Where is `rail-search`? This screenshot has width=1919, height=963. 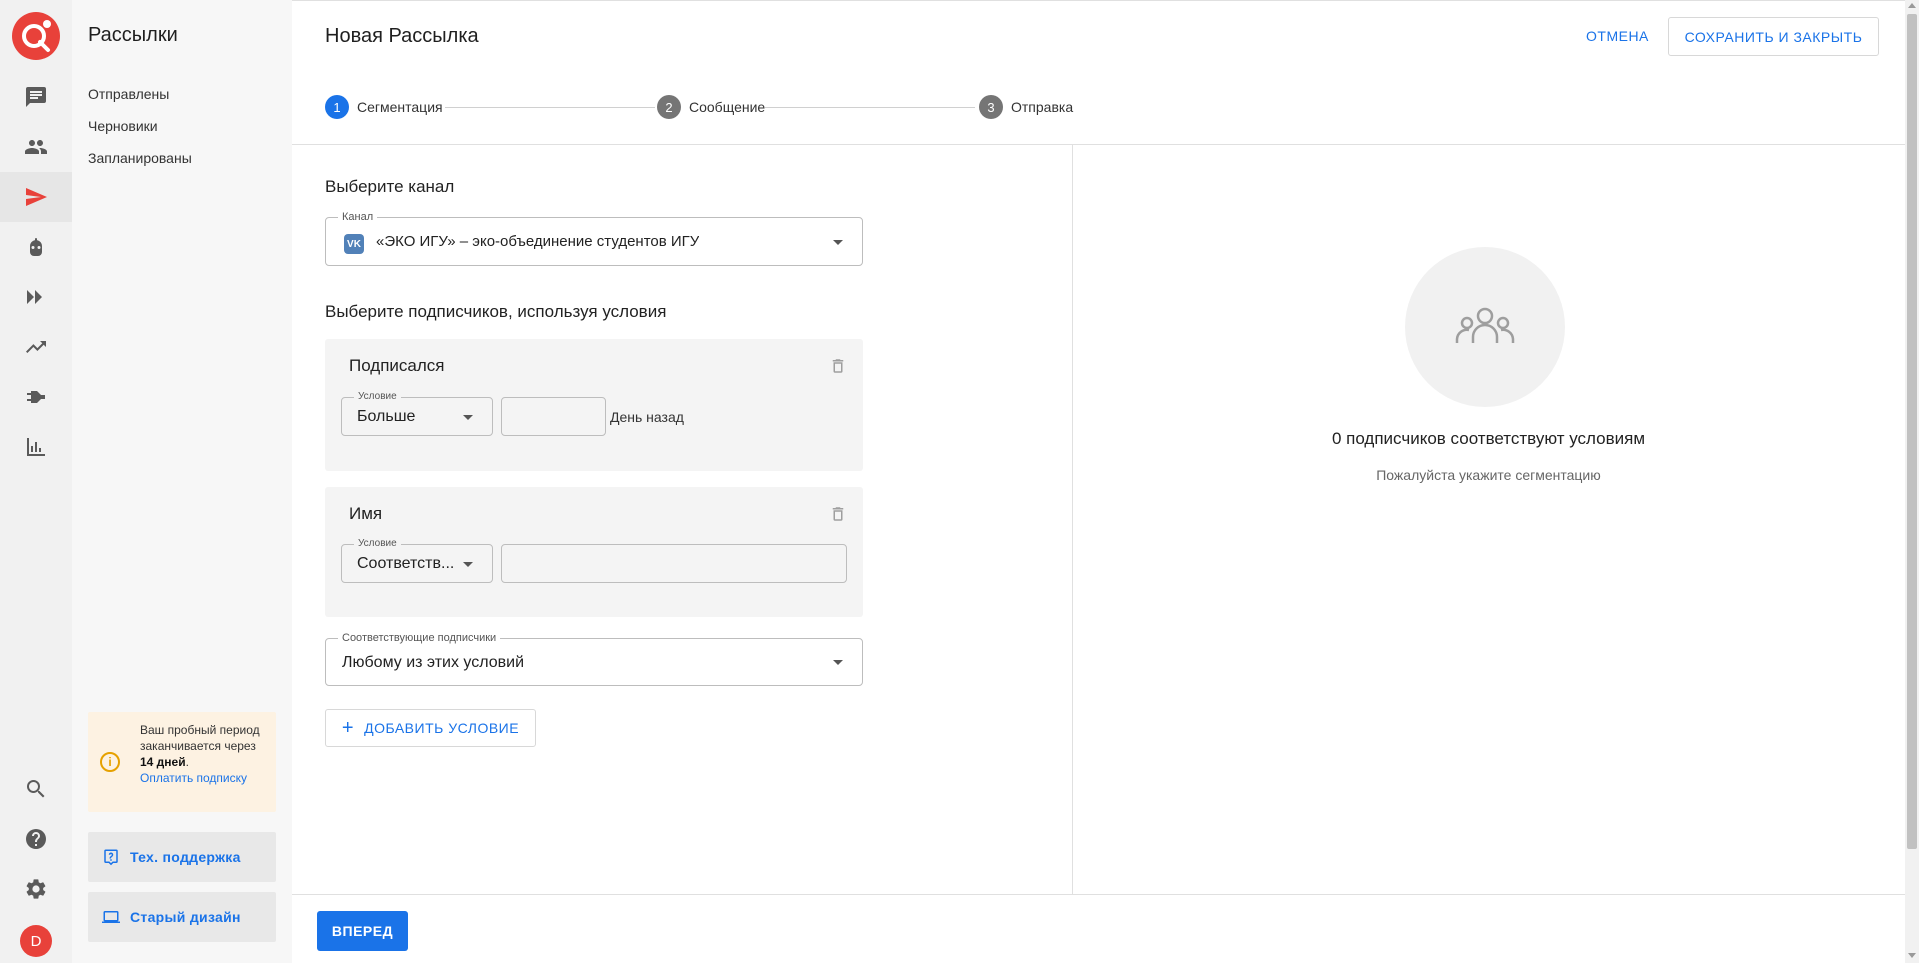
rail-search is located at coordinates (36, 789).